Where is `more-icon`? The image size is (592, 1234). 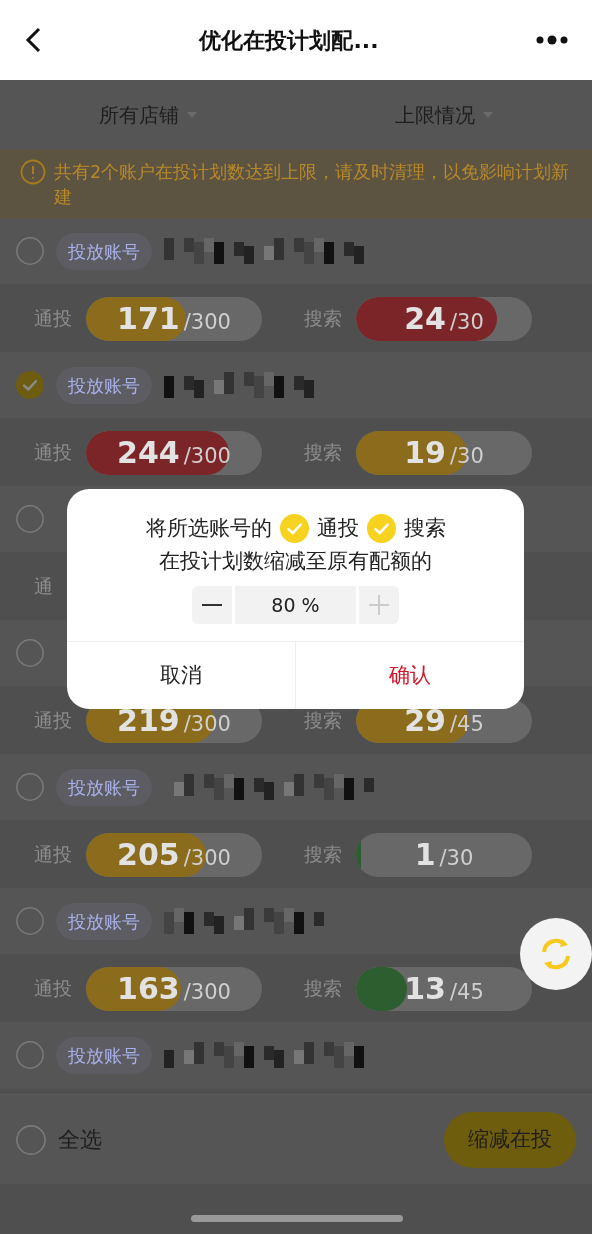 more-icon is located at coordinates (552, 40).